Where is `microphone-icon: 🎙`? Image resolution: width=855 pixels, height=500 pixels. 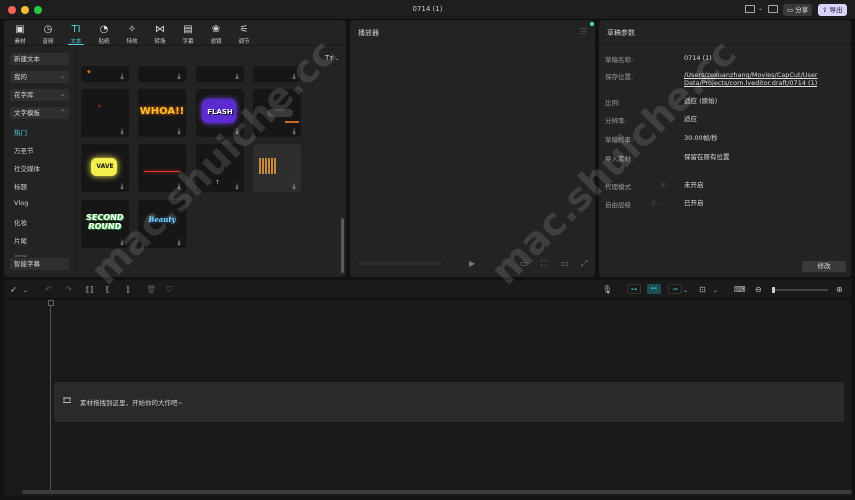 microphone-icon: 🎙 is located at coordinates (607, 289).